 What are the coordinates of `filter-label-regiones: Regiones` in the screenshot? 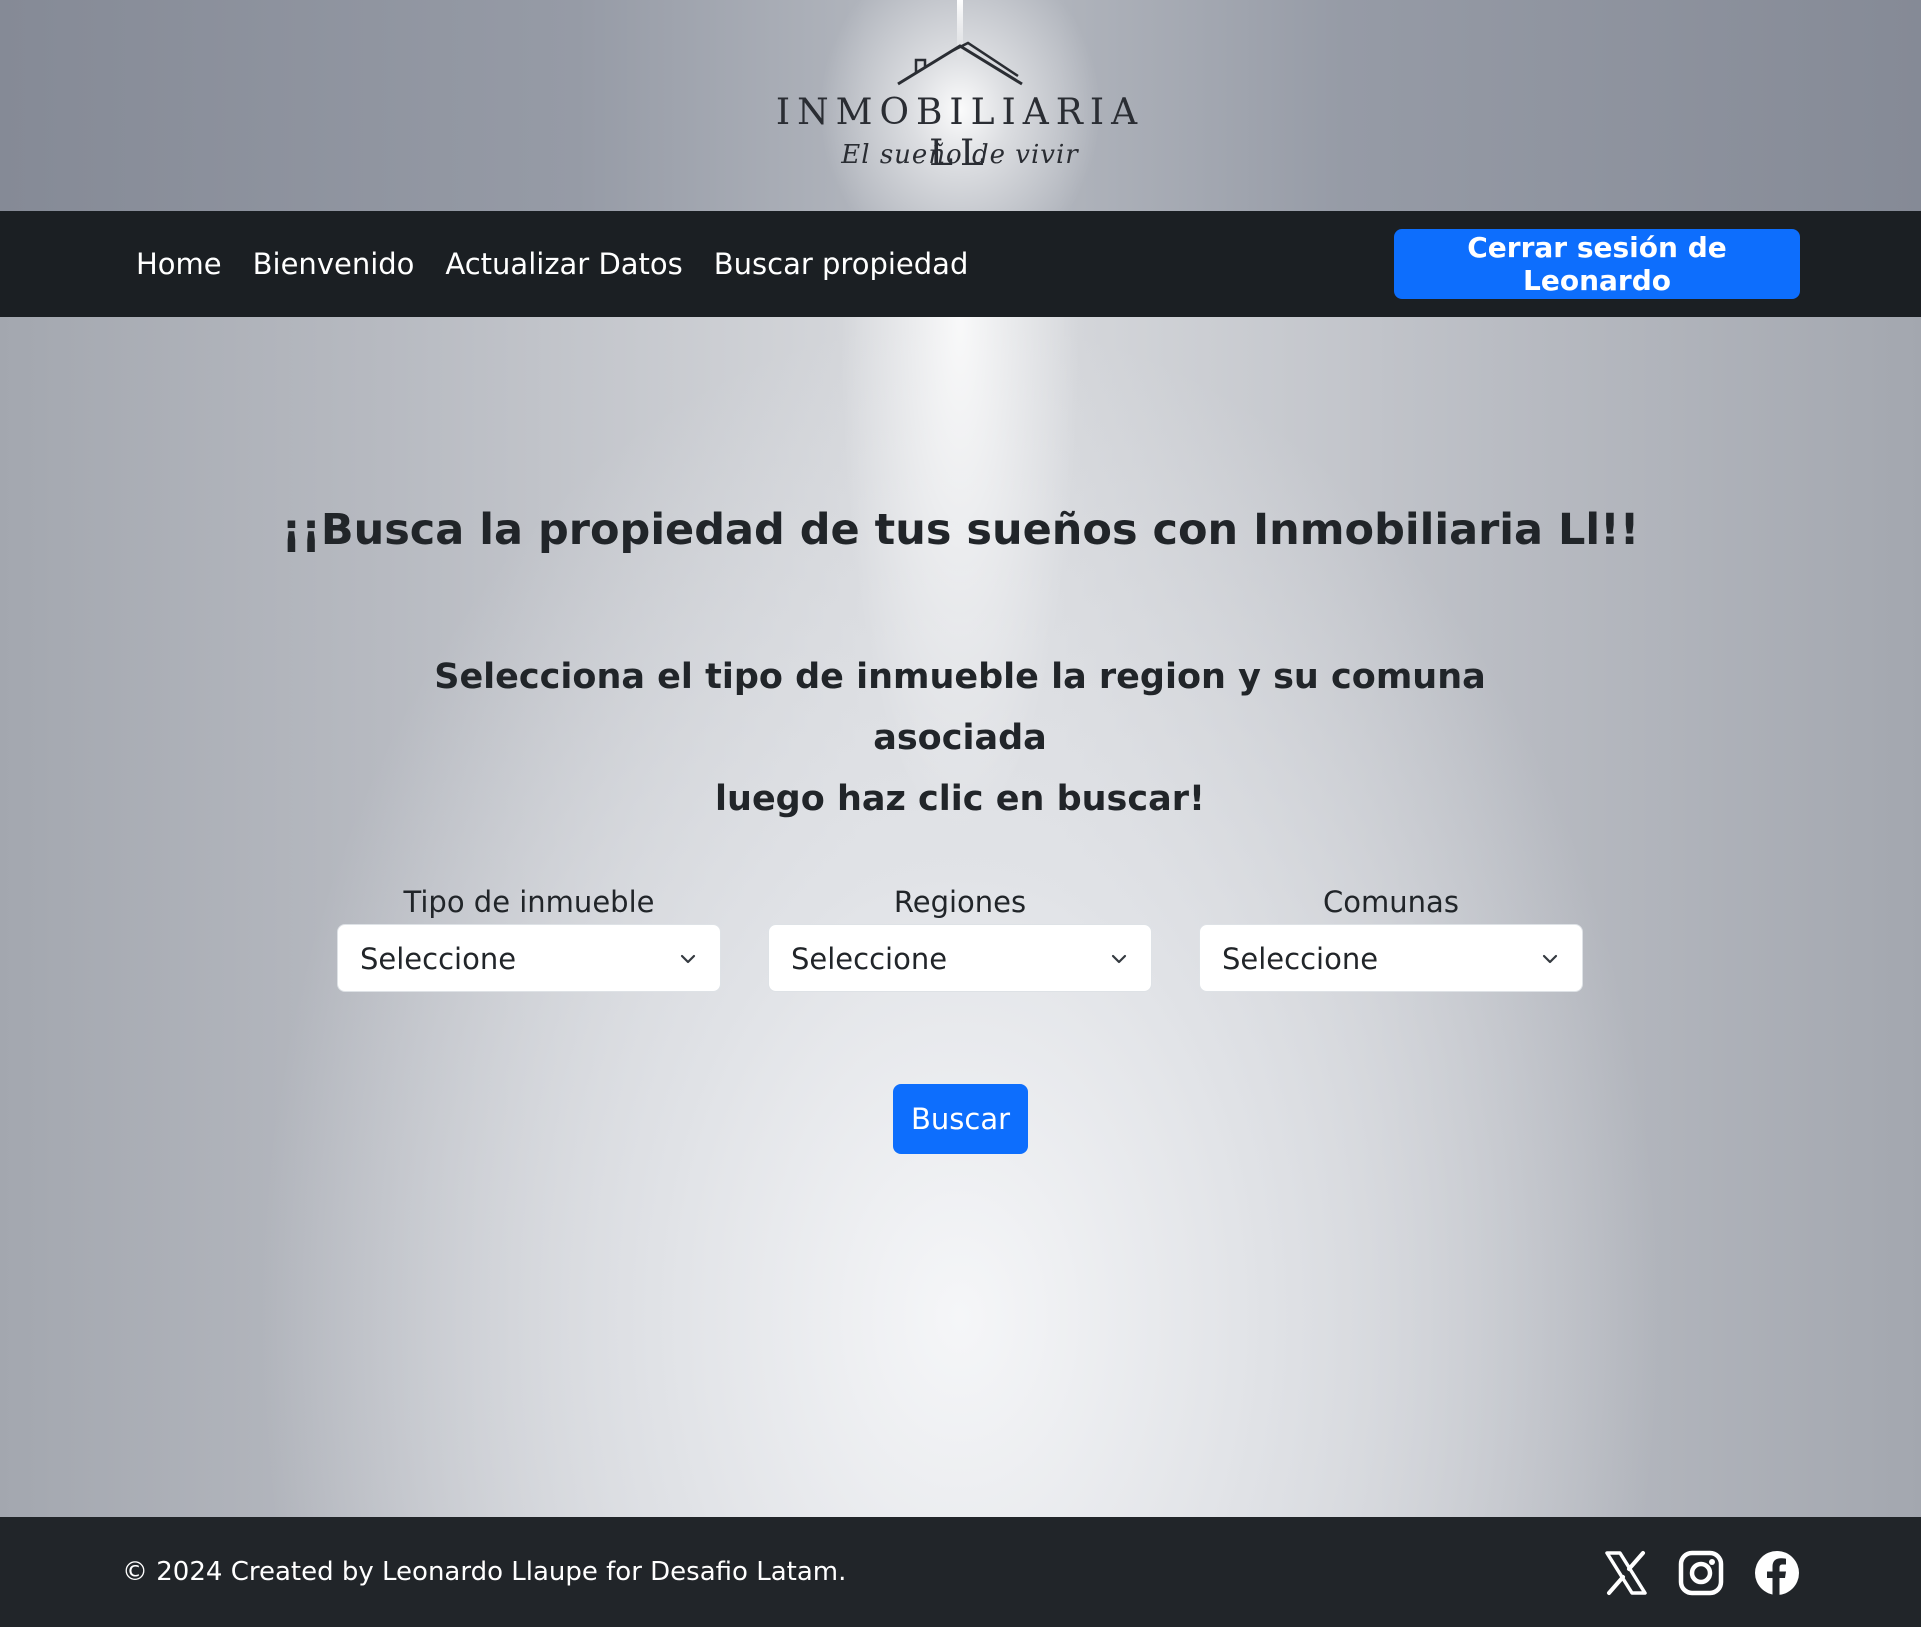 It's located at (960, 902).